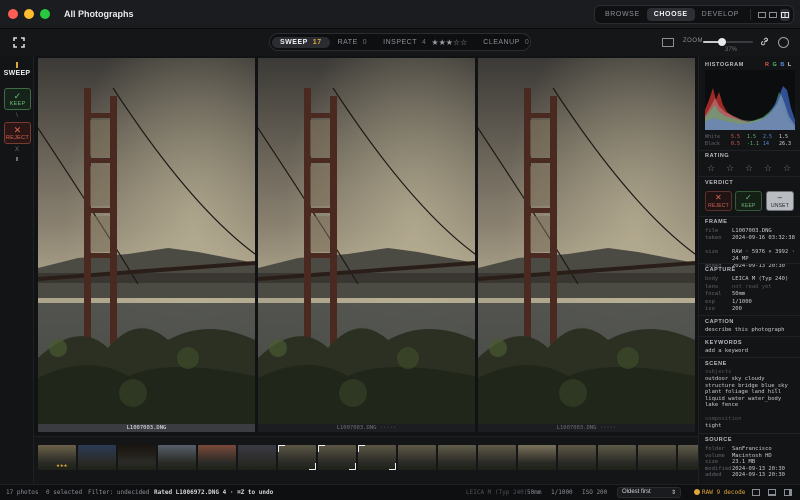 The height and width of the screenshot is (500, 800). I want to click on compare-view-icon, so click(668, 42).